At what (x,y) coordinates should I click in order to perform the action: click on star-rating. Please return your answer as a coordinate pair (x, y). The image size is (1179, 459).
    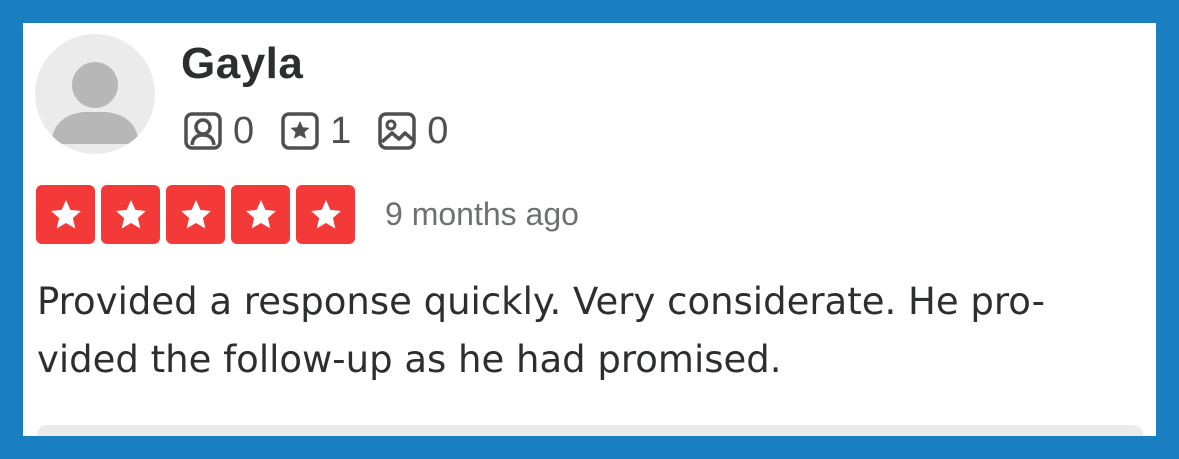
    Looking at the image, I should click on (195, 214).